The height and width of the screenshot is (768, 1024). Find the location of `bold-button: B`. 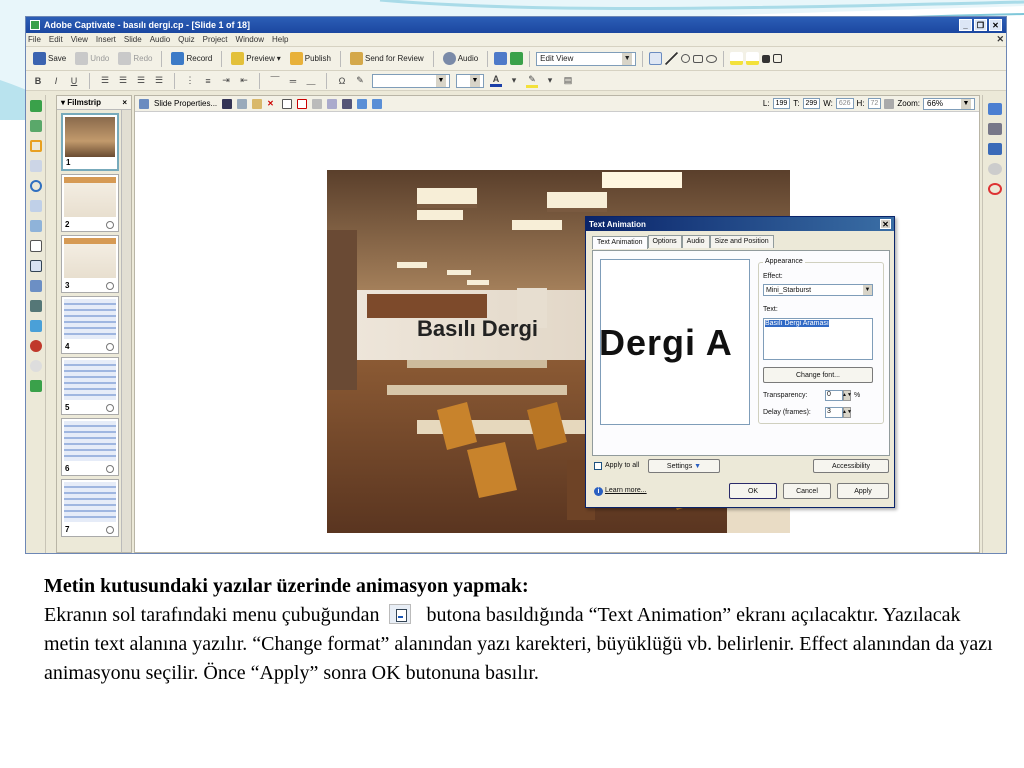

bold-button: B is located at coordinates (38, 81).